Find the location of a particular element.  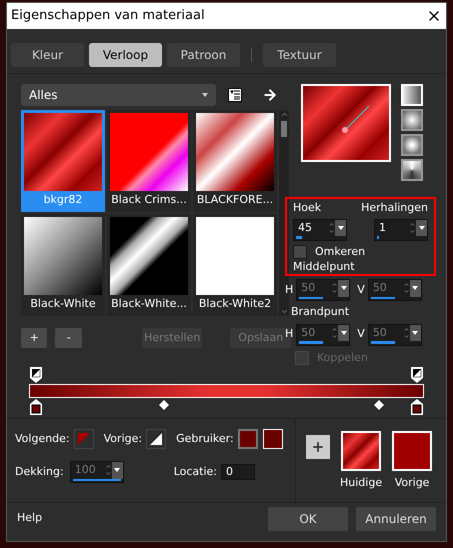

field-label: Locatie: is located at coordinates (195, 472).